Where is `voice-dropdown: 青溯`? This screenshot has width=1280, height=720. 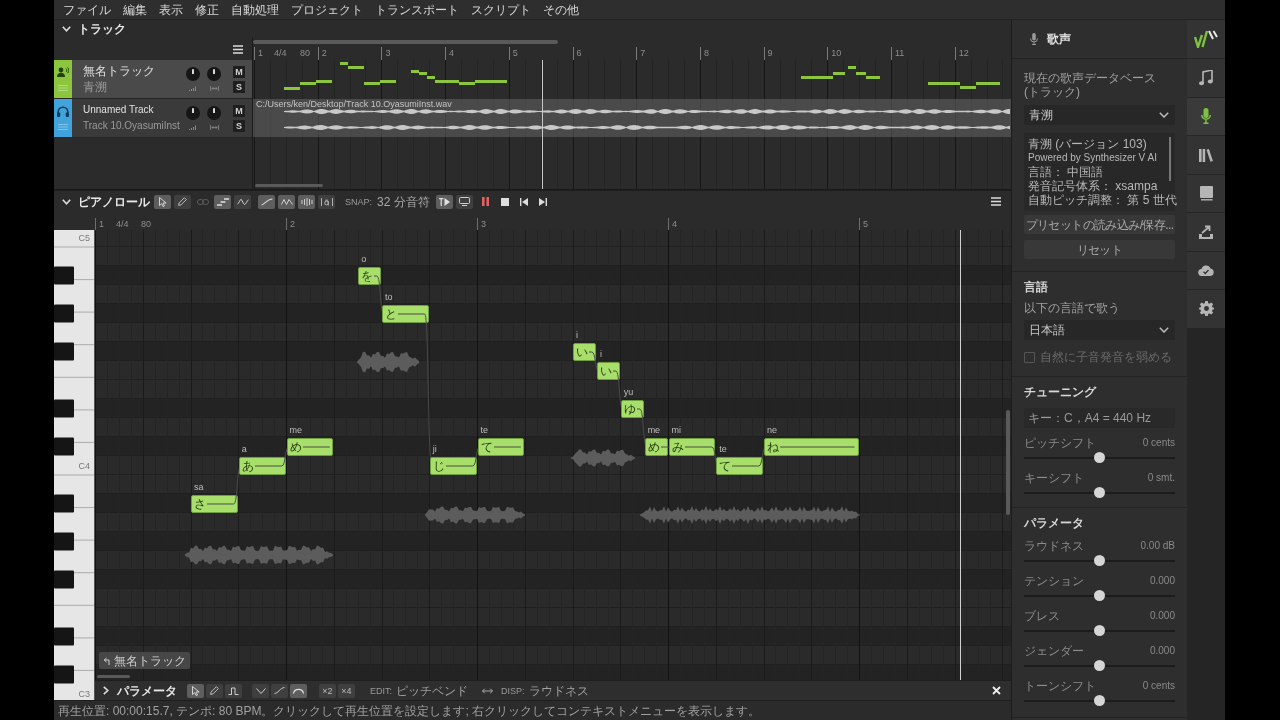
voice-dropdown: 青溯 is located at coordinates (1099, 115).